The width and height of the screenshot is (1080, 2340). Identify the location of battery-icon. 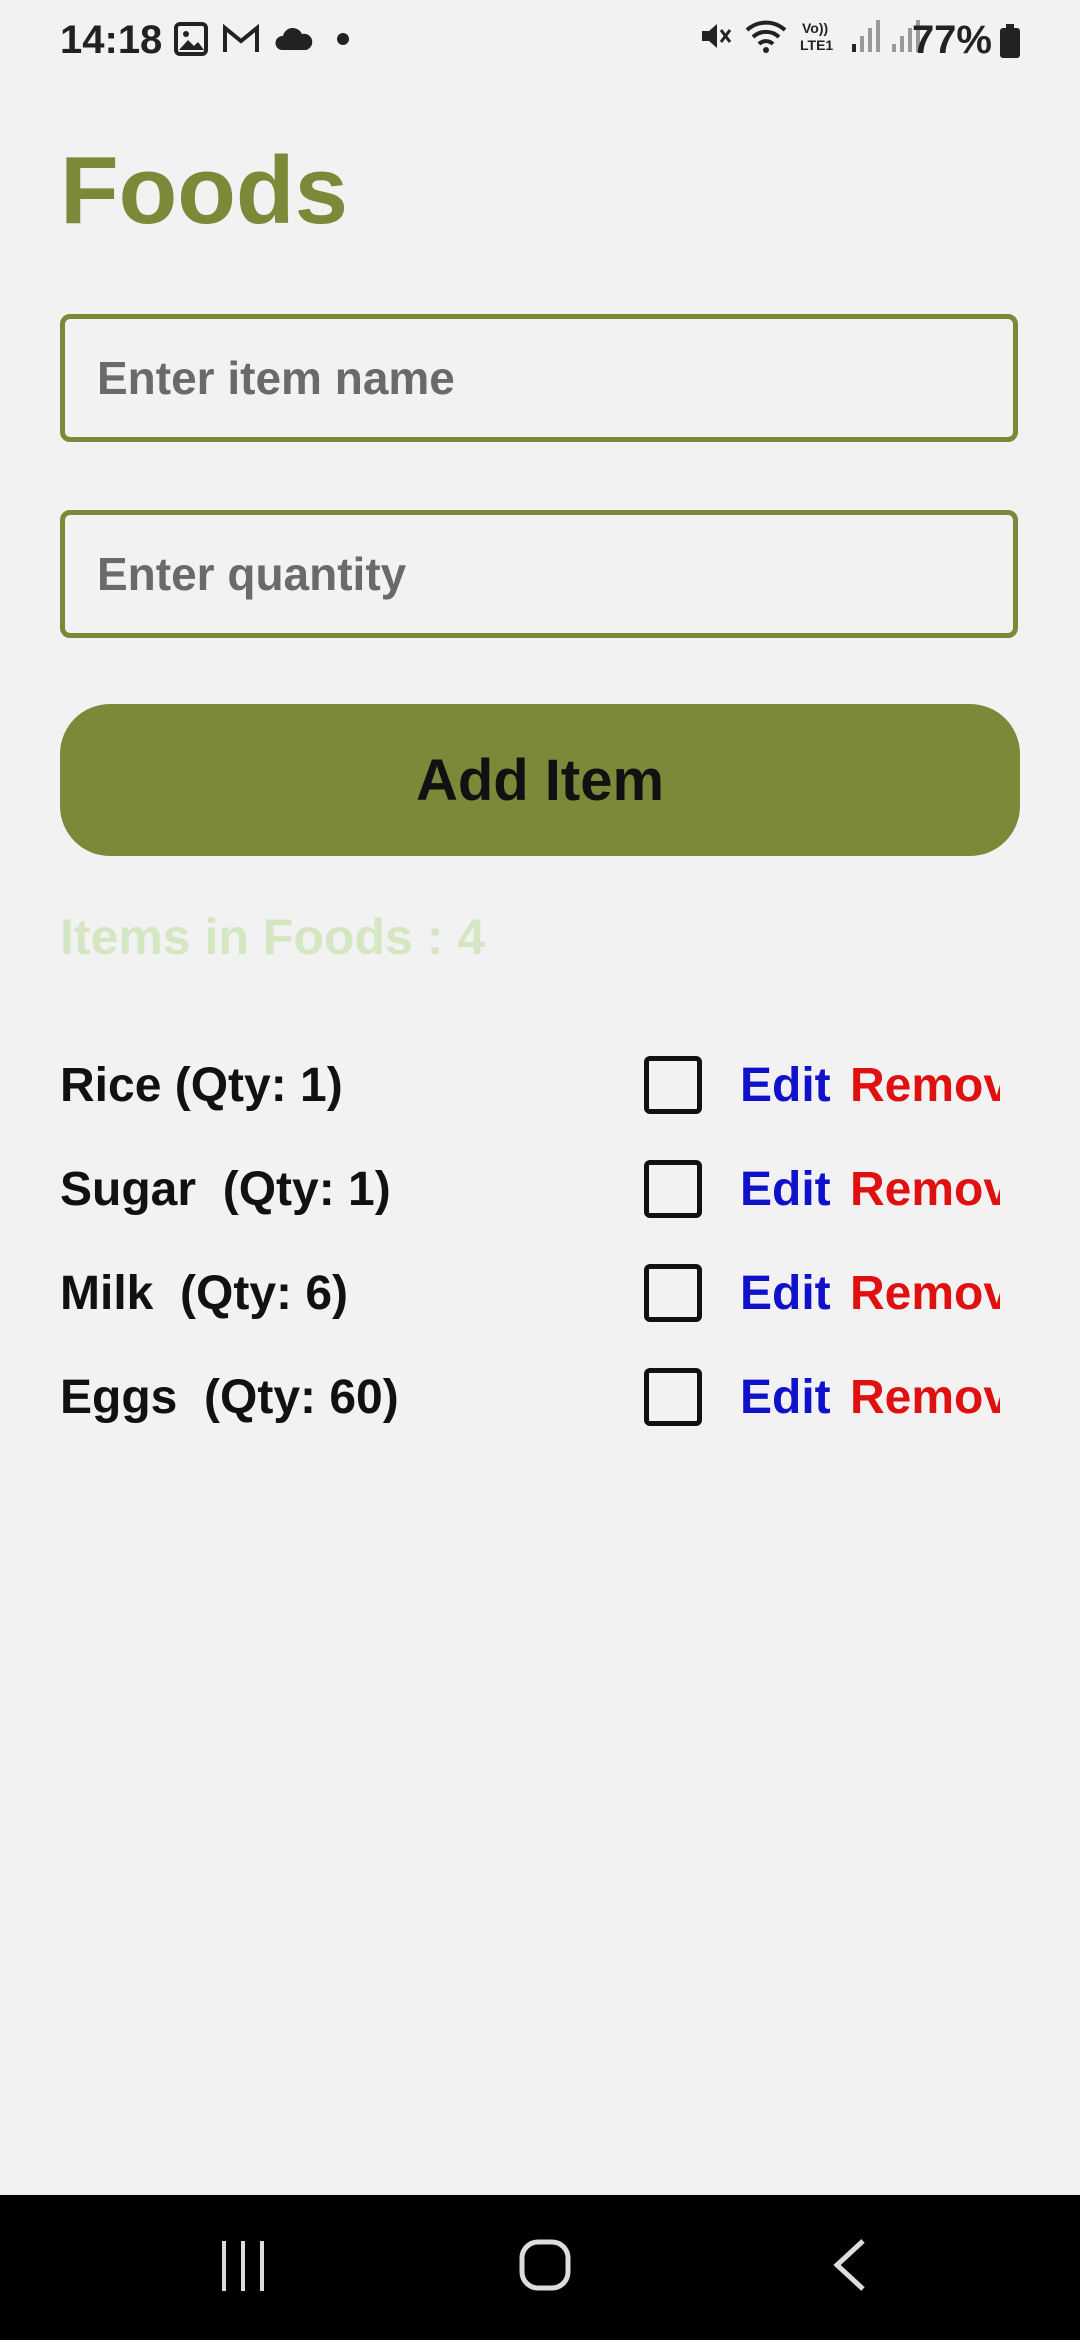
(1010, 41).